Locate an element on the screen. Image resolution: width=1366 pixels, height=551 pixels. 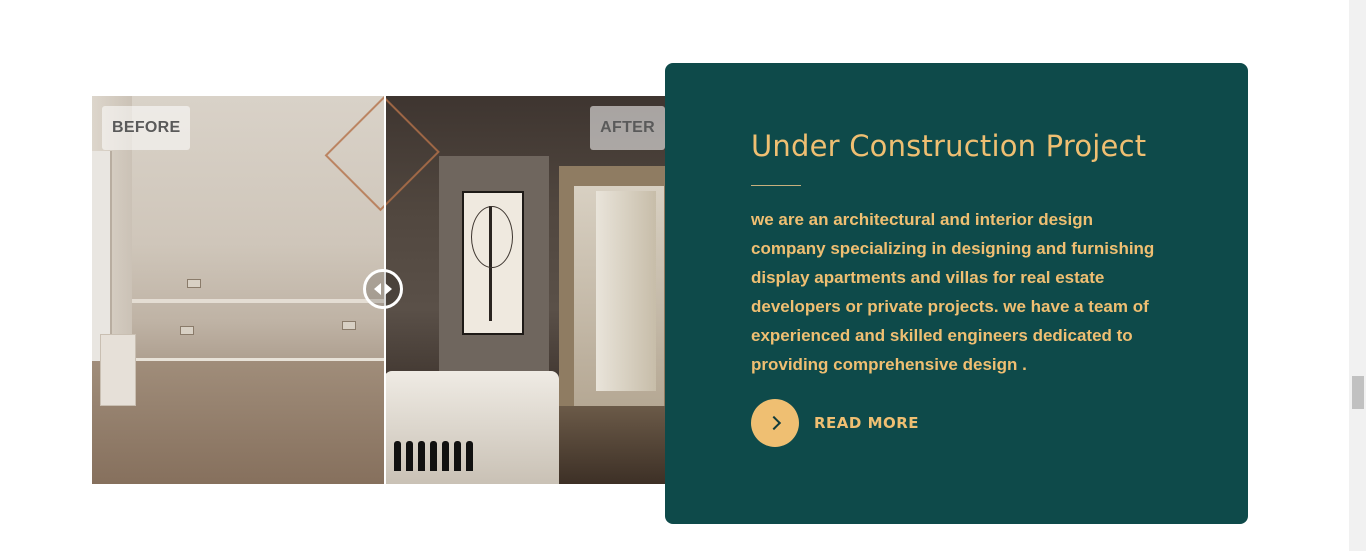
page-scrollbar is located at coordinates (1357, 275).